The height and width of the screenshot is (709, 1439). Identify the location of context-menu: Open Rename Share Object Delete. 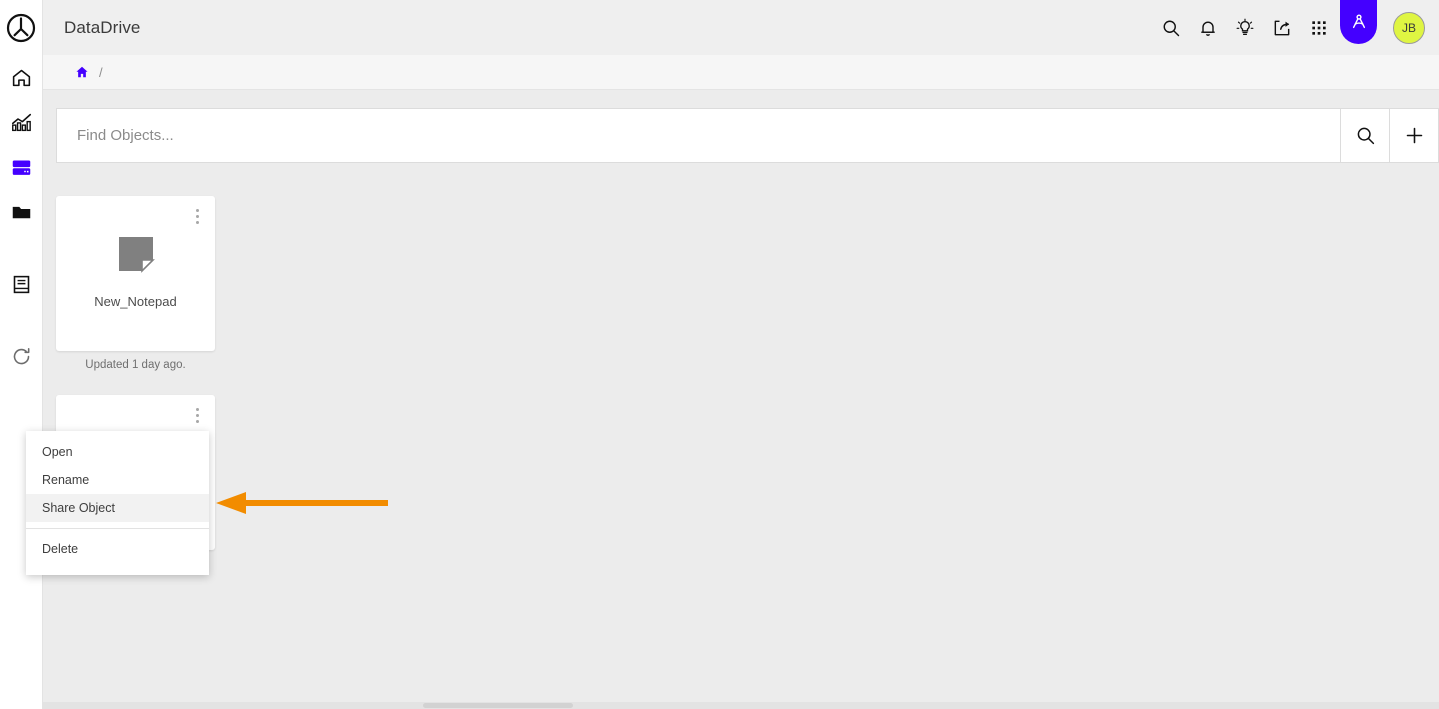
(117, 503).